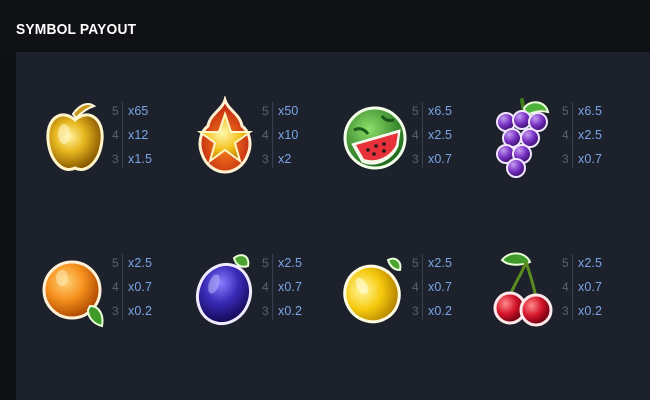 This screenshot has height=400, width=650. Describe the element at coordinates (302, 138) in the screenshot. I see `payout-row: 4 x10` at that location.